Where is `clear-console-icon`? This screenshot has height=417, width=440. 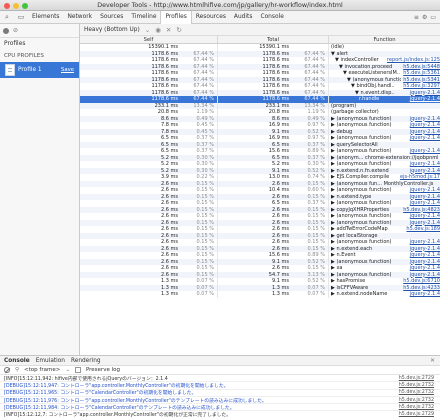 clear-console-icon is located at coordinates (7, 370).